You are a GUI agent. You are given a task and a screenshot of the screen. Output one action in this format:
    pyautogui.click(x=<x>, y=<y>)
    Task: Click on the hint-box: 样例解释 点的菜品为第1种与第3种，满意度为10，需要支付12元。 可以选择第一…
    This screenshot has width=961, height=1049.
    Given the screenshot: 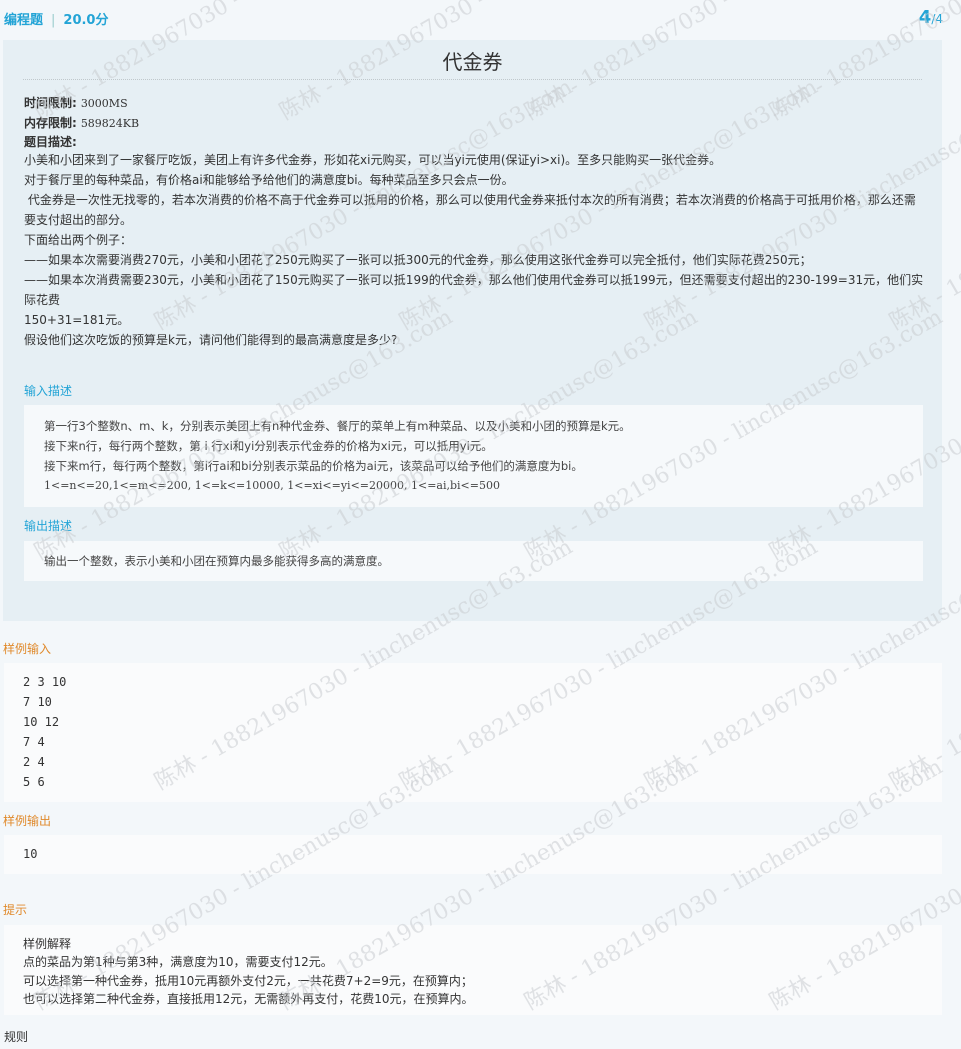 What is the action you would take?
    pyautogui.click(x=473, y=970)
    